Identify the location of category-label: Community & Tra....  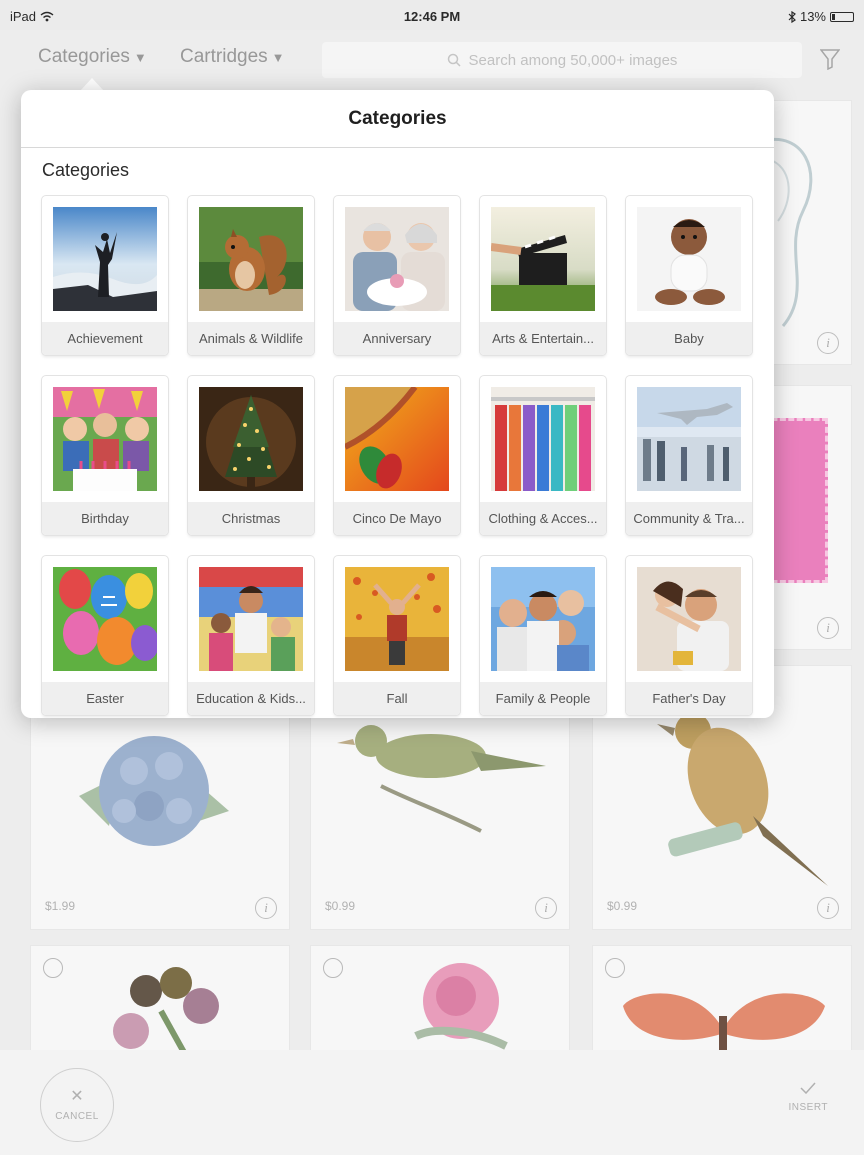
(689, 518).